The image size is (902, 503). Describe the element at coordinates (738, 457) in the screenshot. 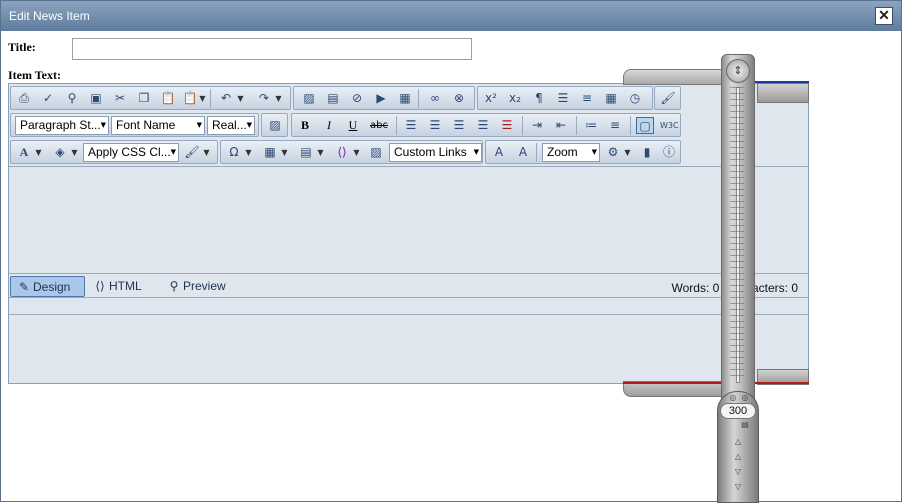

I see `meter-triangle-icon: △` at that location.